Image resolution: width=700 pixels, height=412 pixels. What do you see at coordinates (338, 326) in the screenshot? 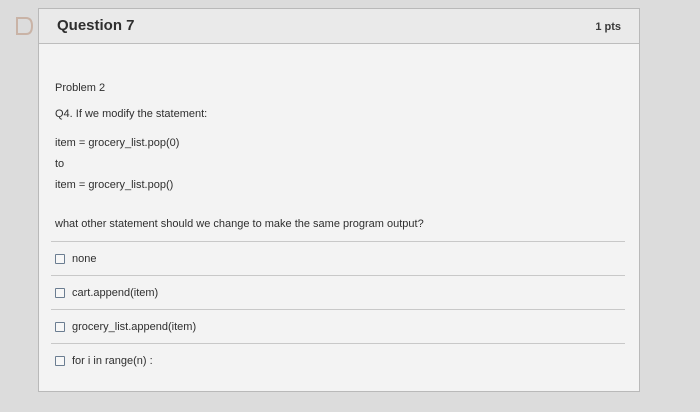
I see `answer-option: grocery_list.append(item)` at bounding box center [338, 326].